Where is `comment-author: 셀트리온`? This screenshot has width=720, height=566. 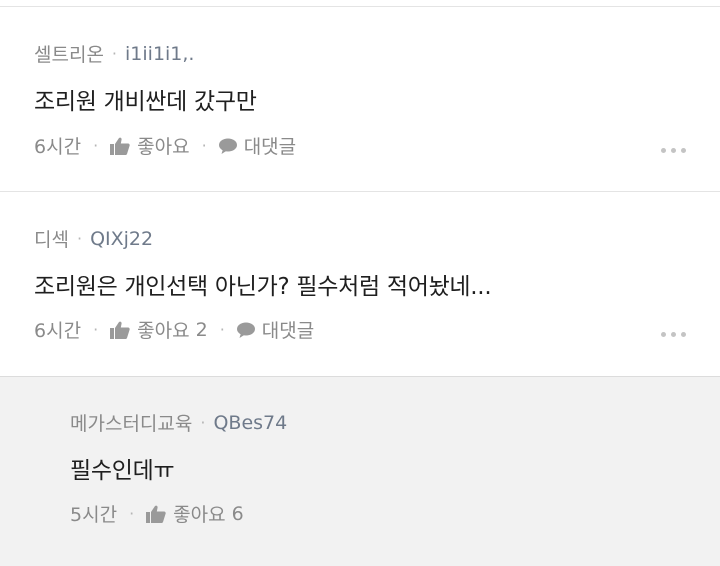 comment-author: 셀트리온 is located at coordinates (69, 53).